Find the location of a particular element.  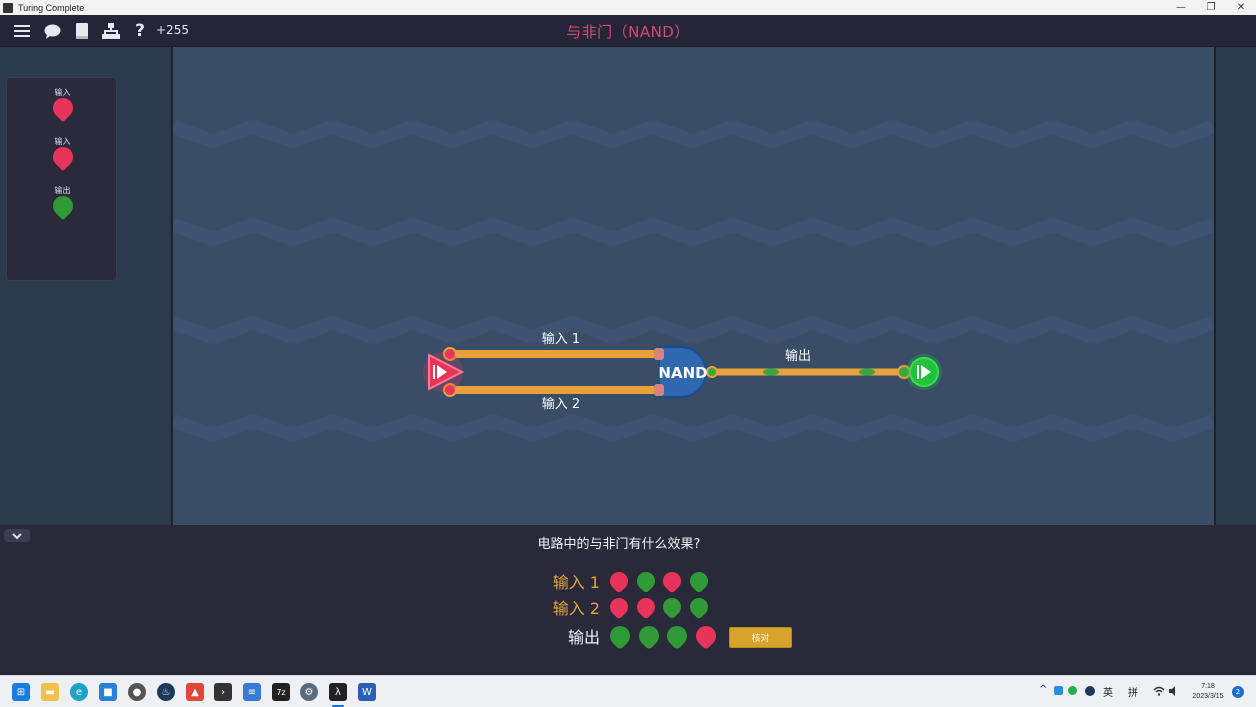

app-icon is located at coordinates (8, 7).